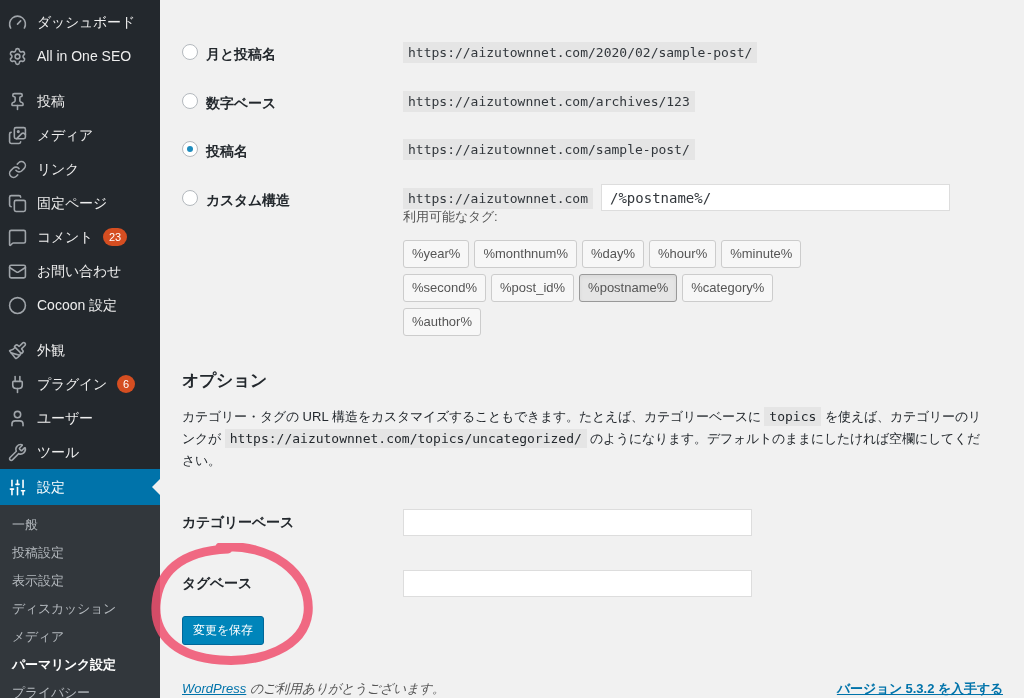 The image size is (1024, 698). I want to click on user-icon, so click(17, 418).